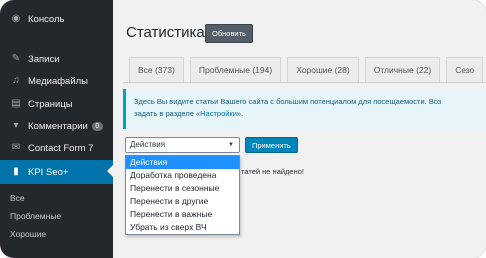 This screenshot has width=486, height=258. What do you see at coordinates (16, 147) in the screenshot?
I see `mail-icon: ✉` at bounding box center [16, 147].